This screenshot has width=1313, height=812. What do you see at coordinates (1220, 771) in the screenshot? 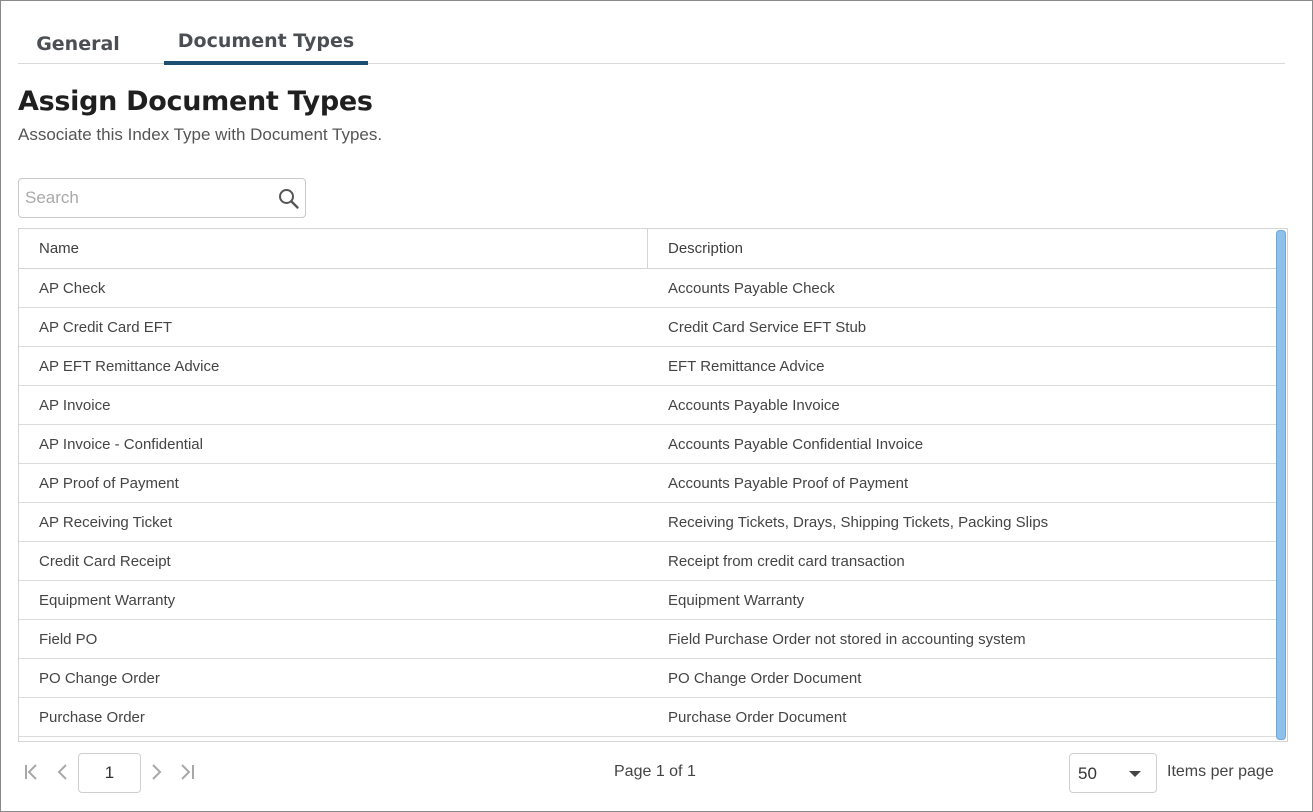
I see `items-per-page-label: Items per page` at bounding box center [1220, 771].